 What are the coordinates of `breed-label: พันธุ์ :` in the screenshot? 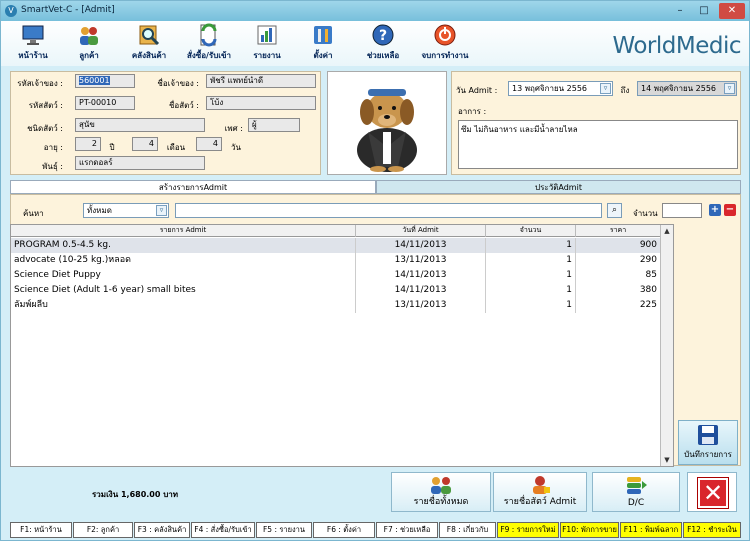 It's located at (52, 166).